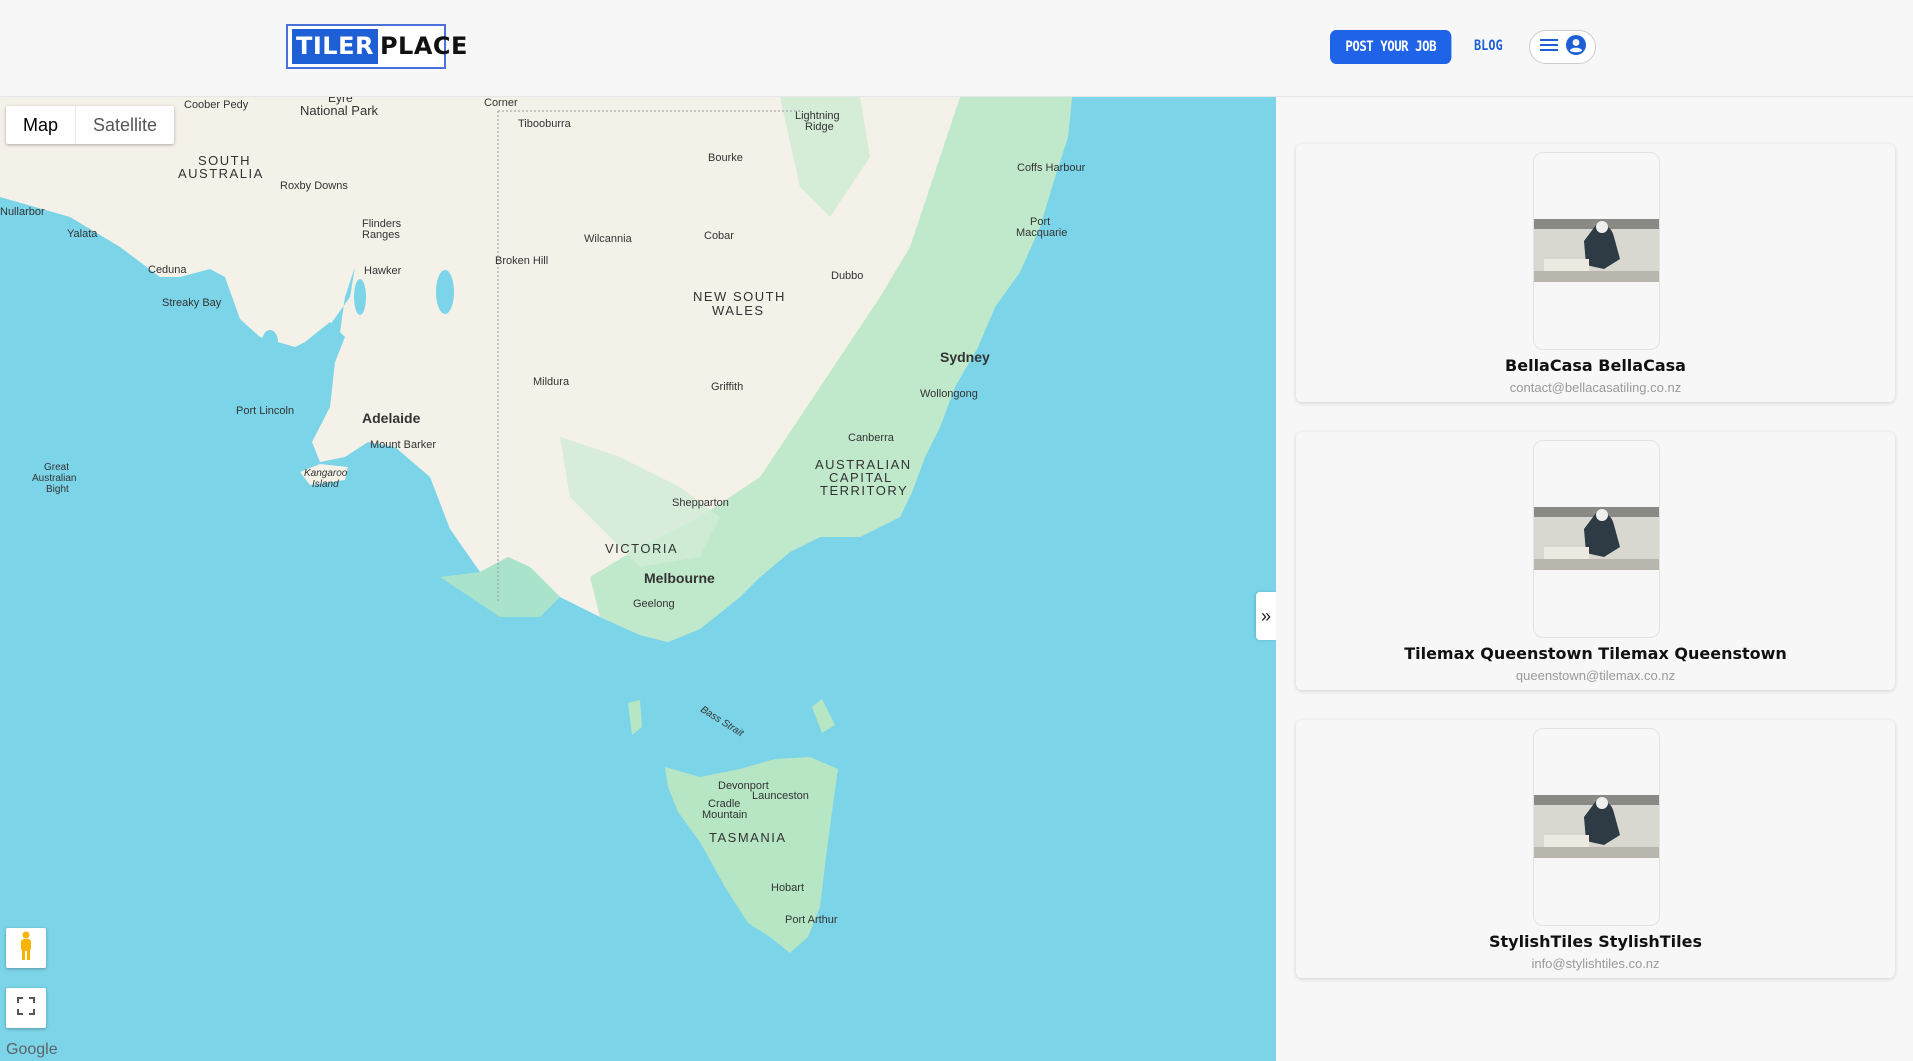  I want to click on pegman-icon, so click(26, 948).